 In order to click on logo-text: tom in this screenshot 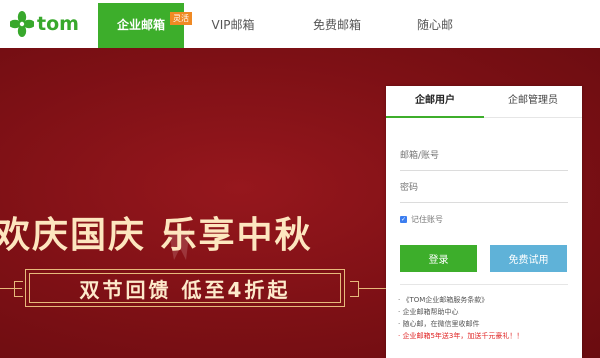, I will do `click(58, 24)`.